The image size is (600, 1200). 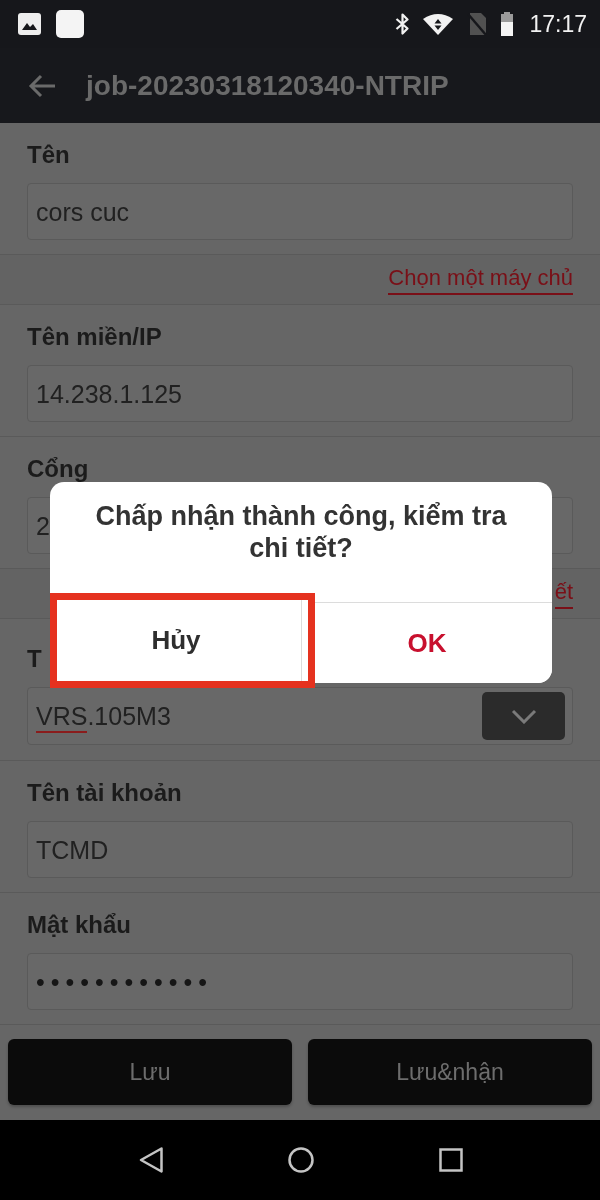 What do you see at coordinates (438, 24) in the screenshot?
I see `wifi-icon` at bounding box center [438, 24].